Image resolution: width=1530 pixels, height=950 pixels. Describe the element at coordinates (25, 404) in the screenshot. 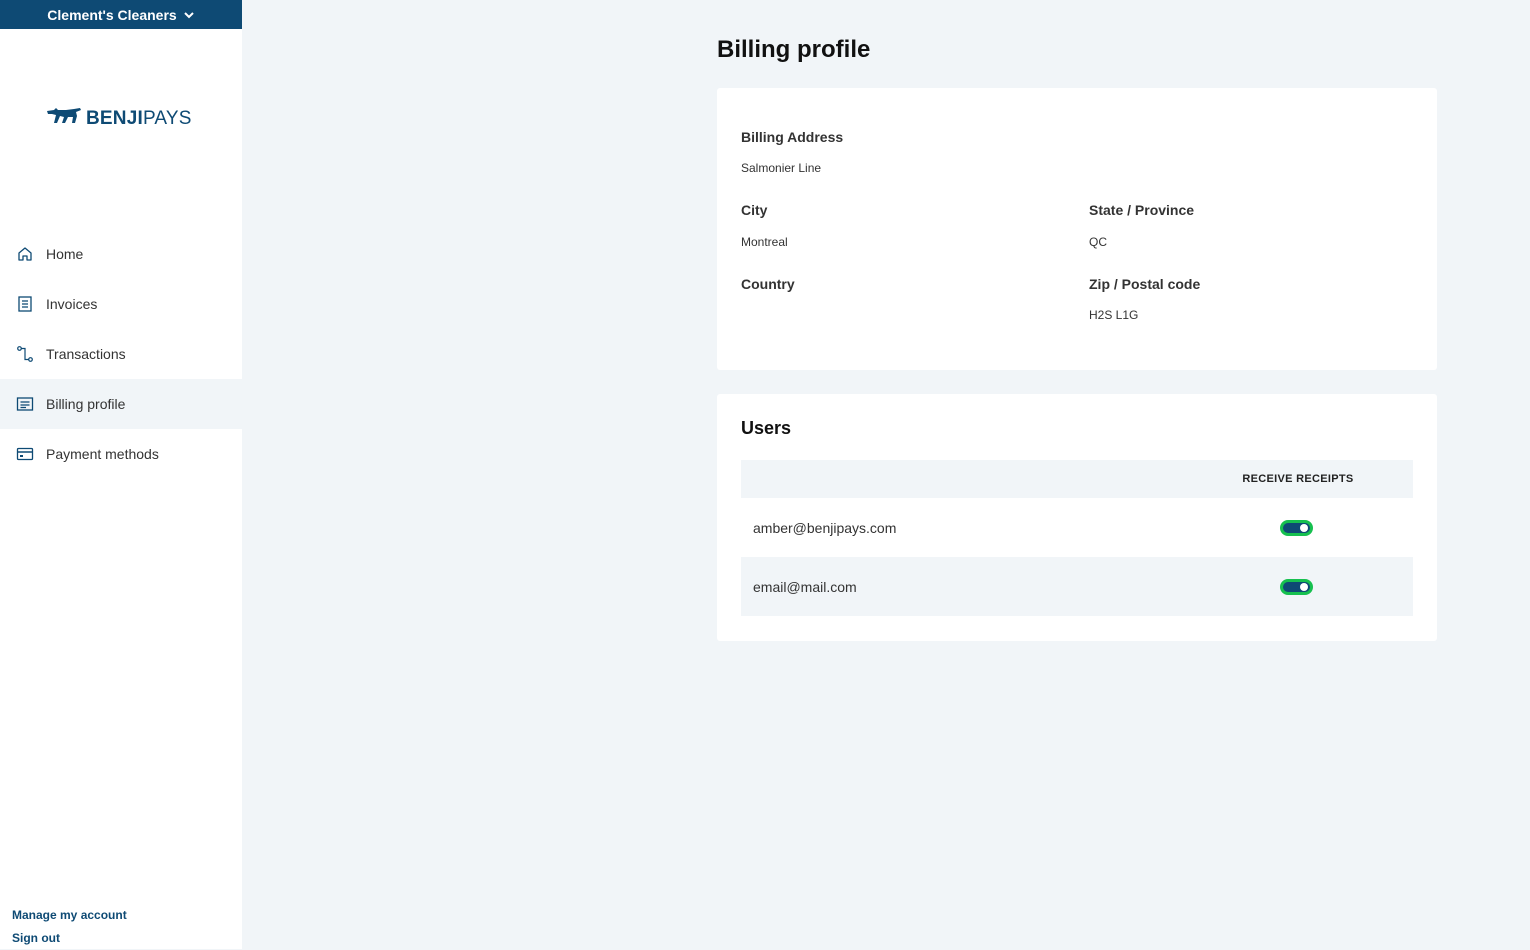

I see `billing-icon` at that location.